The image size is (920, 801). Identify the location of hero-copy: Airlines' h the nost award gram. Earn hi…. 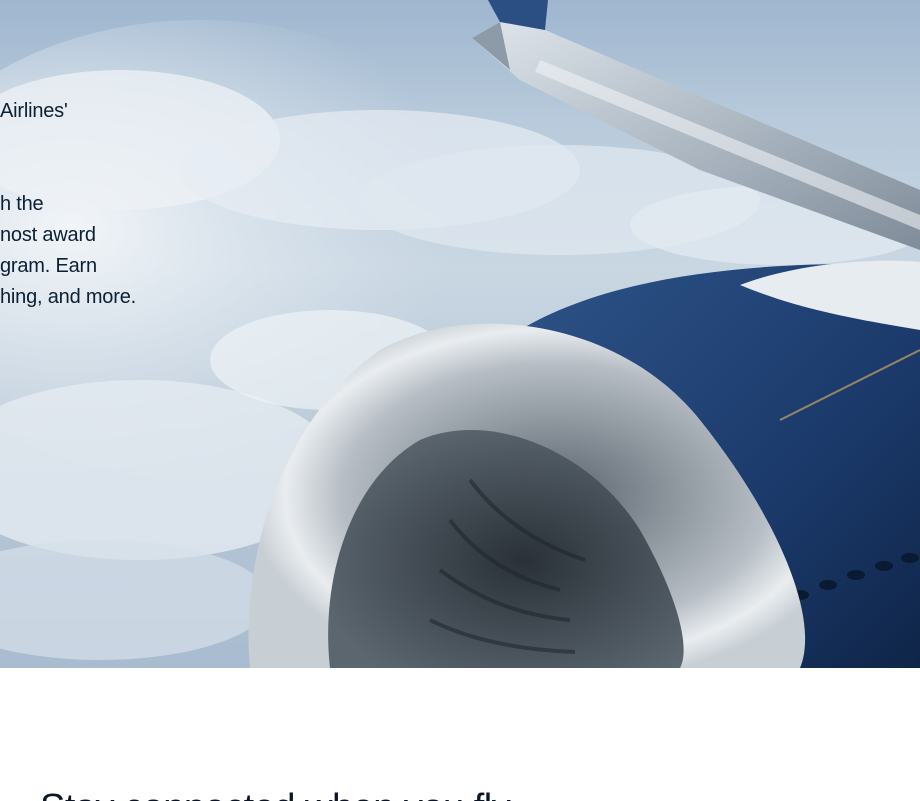
(115, 204).